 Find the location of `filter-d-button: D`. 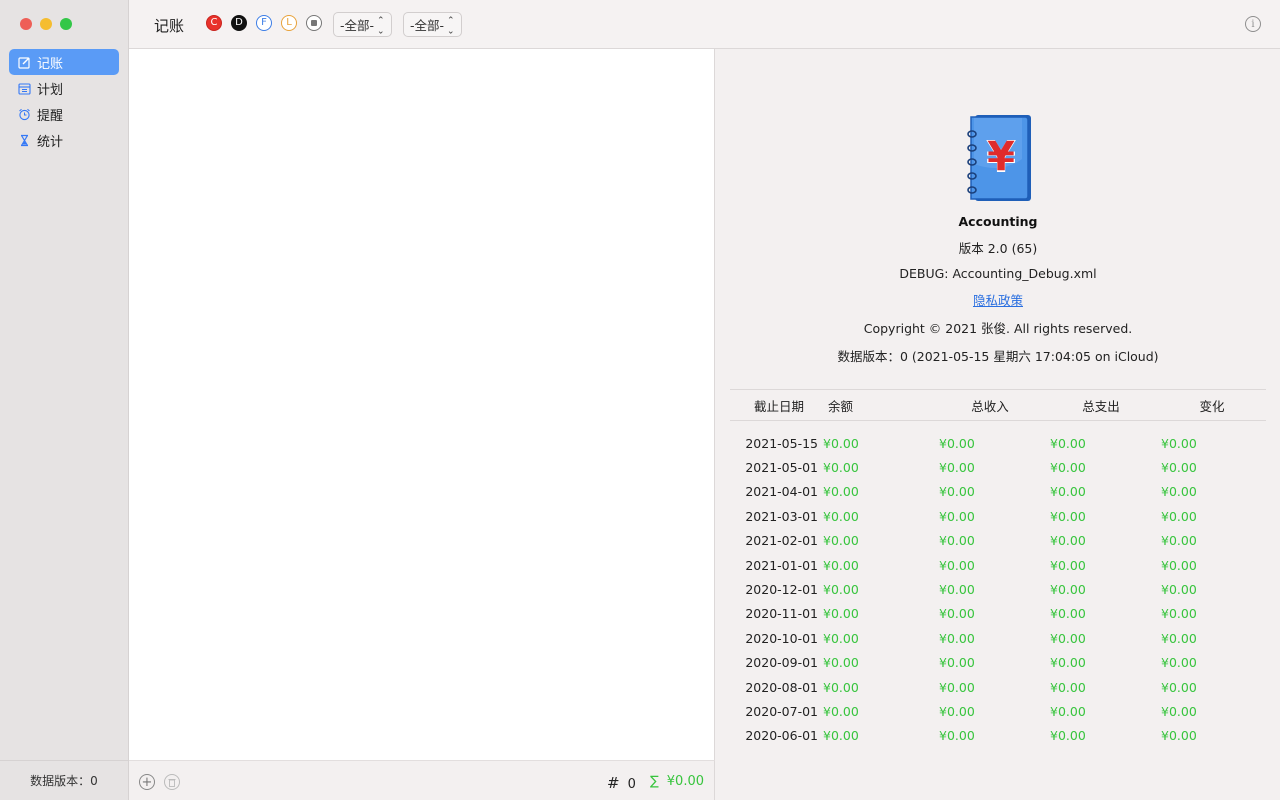

filter-d-button: D is located at coordinates (239, 23).